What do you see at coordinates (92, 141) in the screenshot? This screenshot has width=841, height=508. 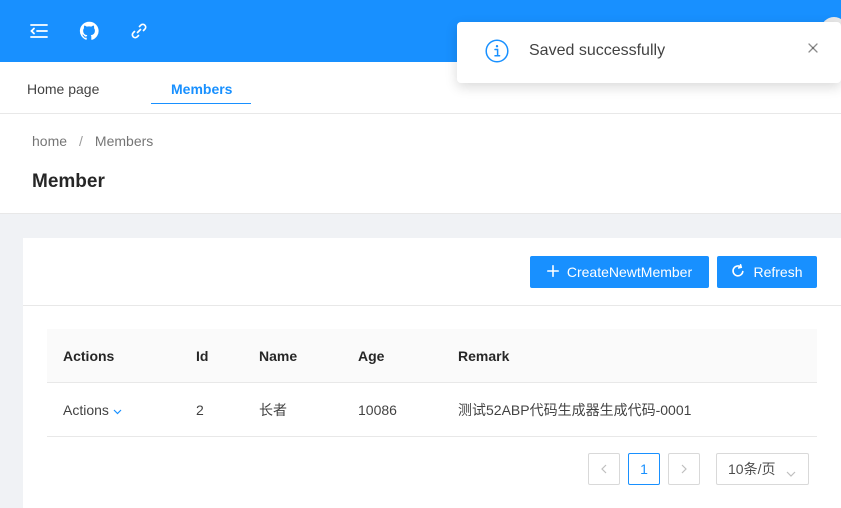 I see `breadcrumb: home / Members` at bounding box center [92, 141].